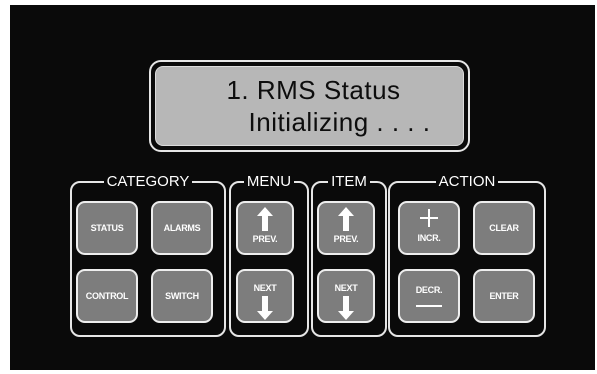  I want to click on lcd-display: 1. RMS Status Initializing . . . ., so click(309, 106).